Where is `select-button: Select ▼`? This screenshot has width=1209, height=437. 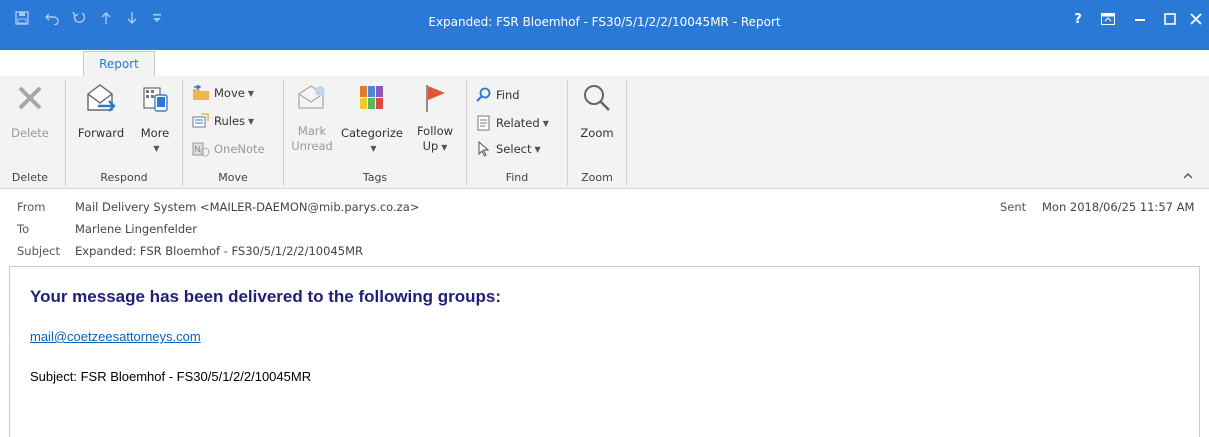 select-button: Select ▼ is located at coordinates (508, 149).